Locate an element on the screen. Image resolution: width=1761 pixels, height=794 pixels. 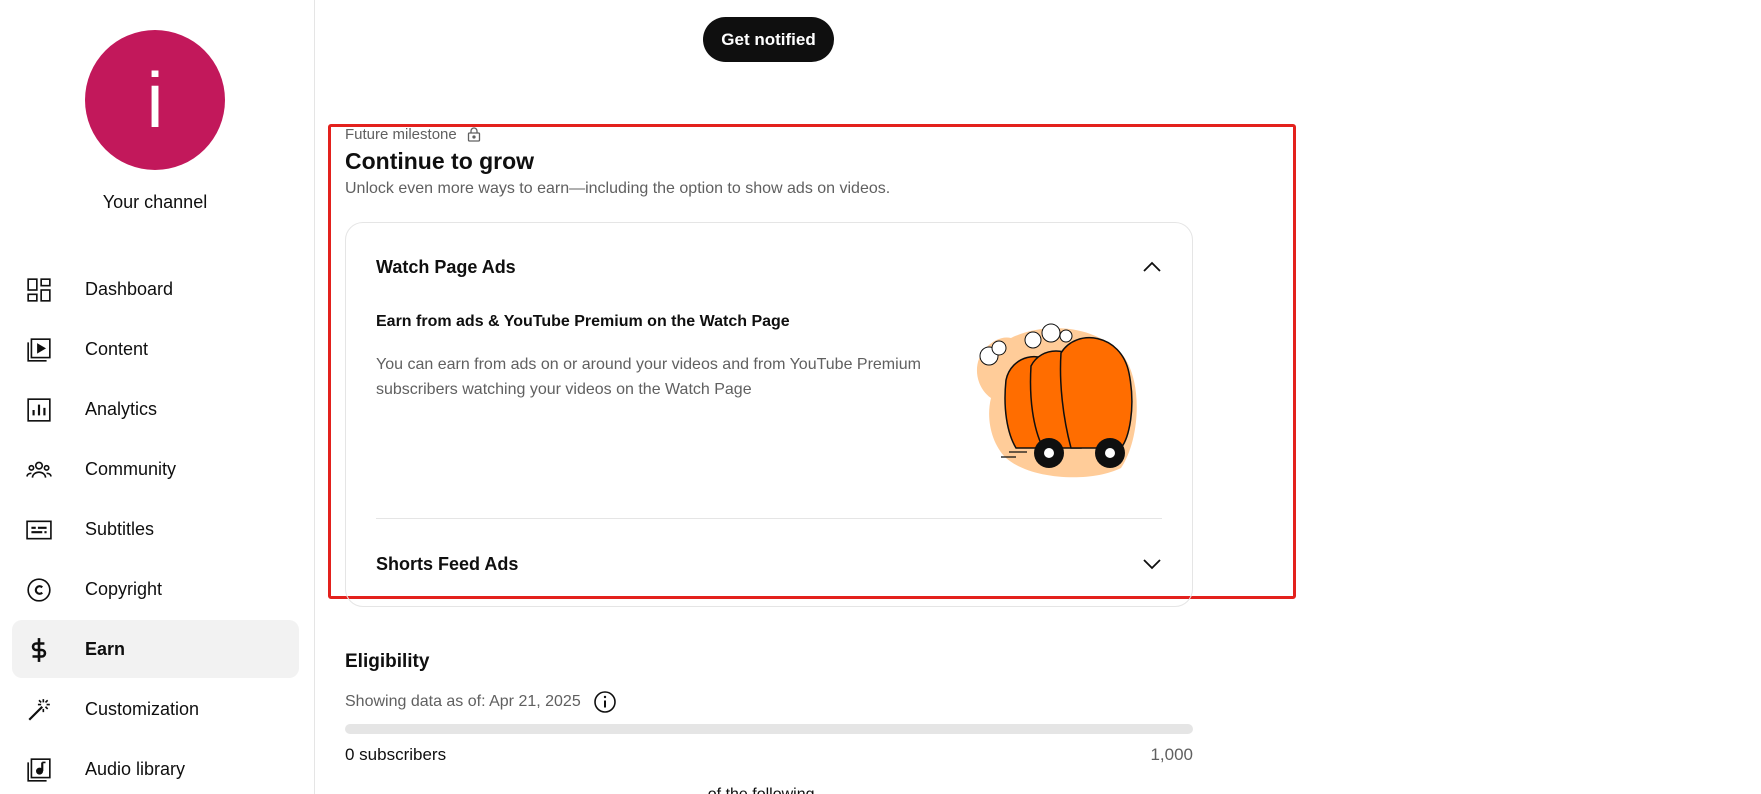
cutoff-text: ... of the following is located at coordinates (752, 790).